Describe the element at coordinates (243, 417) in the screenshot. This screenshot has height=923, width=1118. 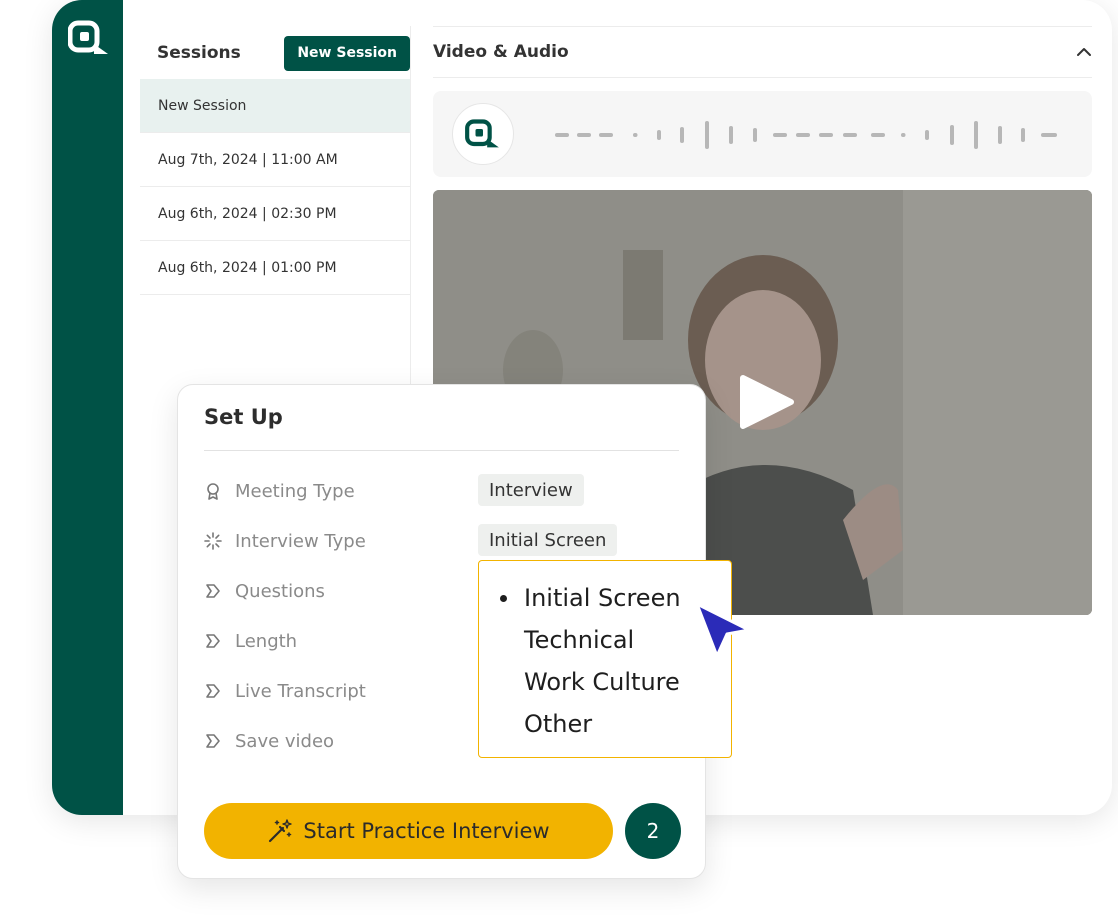
I see `setup-title: Set Up` at that location.